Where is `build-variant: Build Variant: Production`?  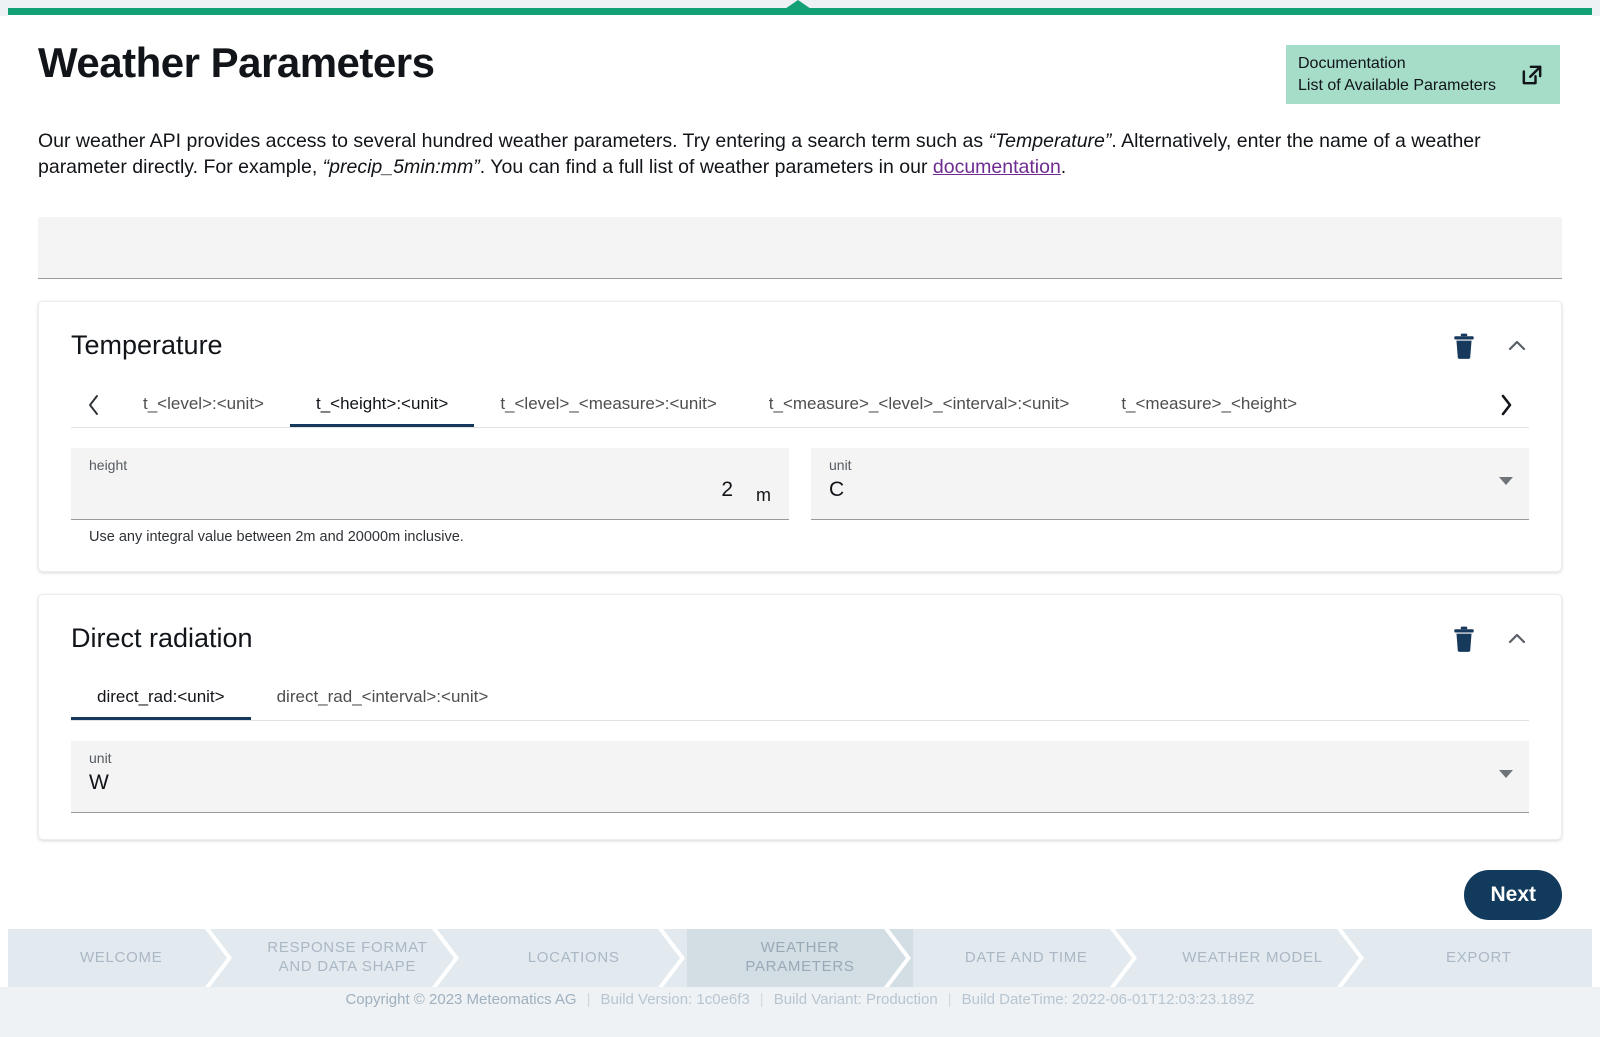 build-variant: Build Variant: Production is located at coordinates (855, 999).